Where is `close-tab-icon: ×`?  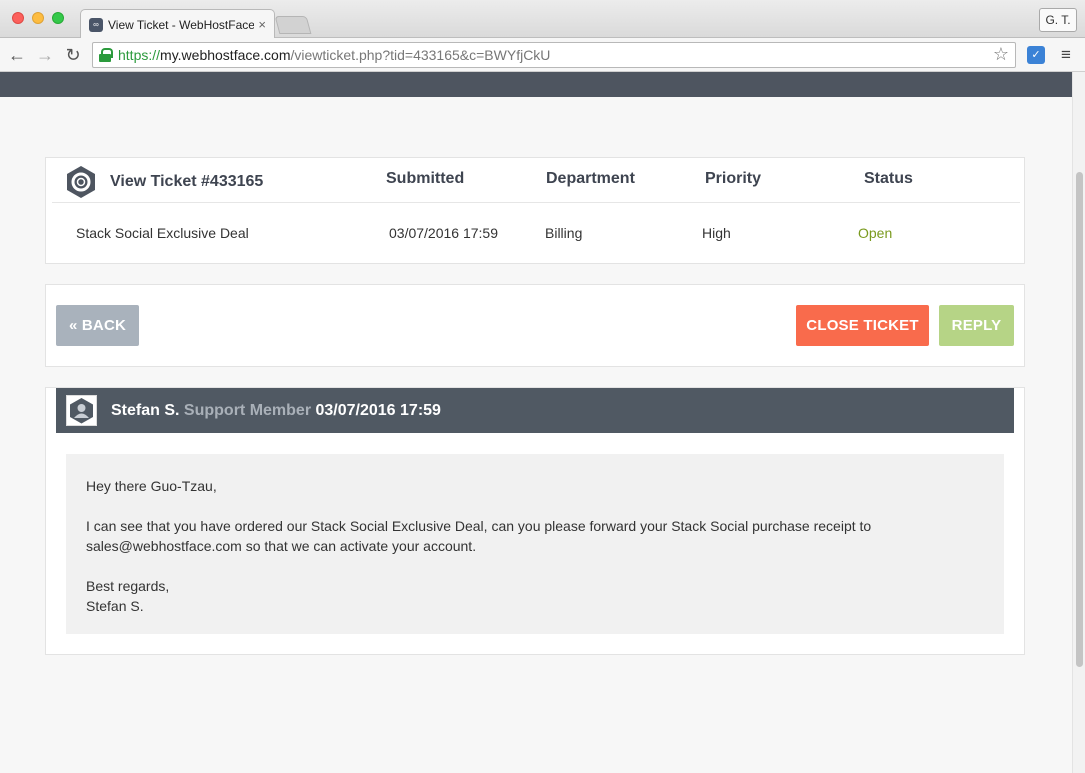
close-tab-icon: × is located at coordinates (262, 24).